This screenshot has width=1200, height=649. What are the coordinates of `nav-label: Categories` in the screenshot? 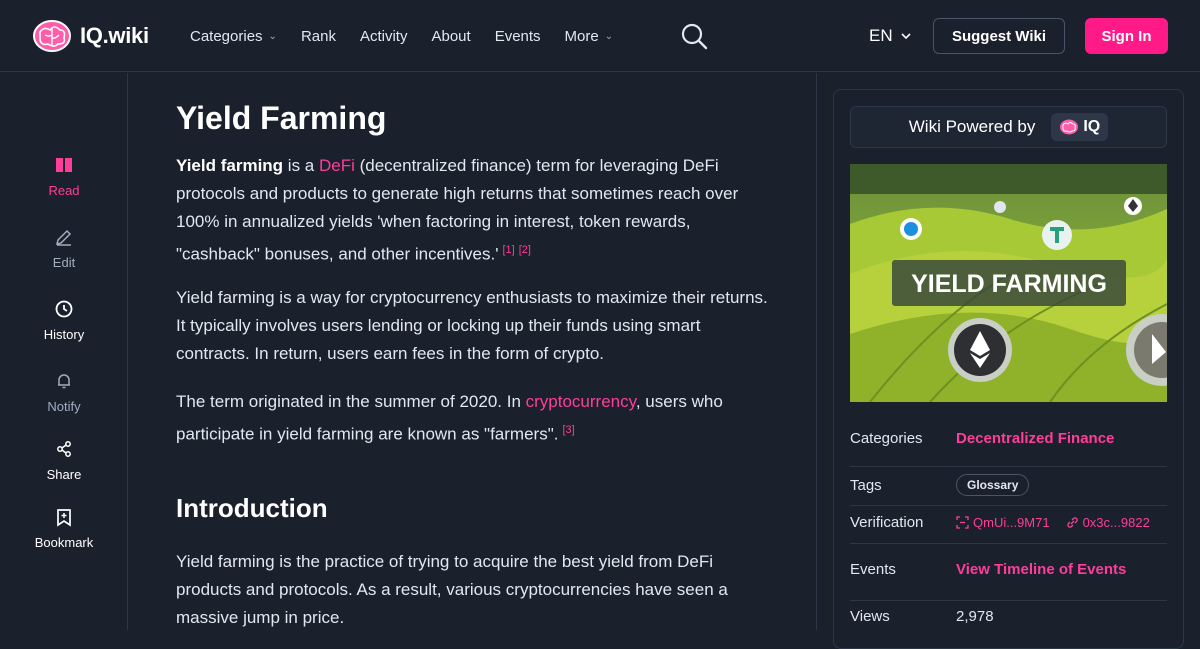 It's located at (226, 36).